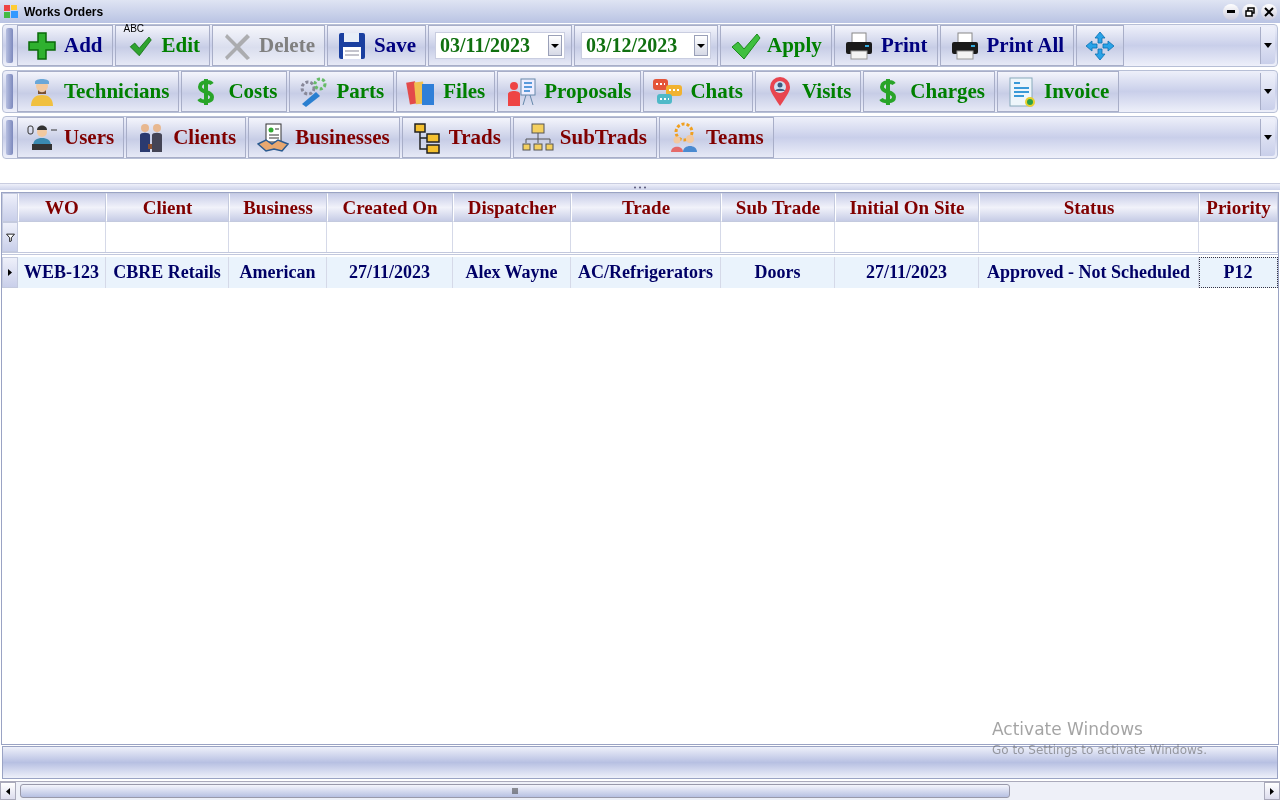 The image size is (1280, 800). What do you see at coordinates (646, 45) in the screenshot?
I see `date-field: 03/12/2023` at bounding box center [646, 45].